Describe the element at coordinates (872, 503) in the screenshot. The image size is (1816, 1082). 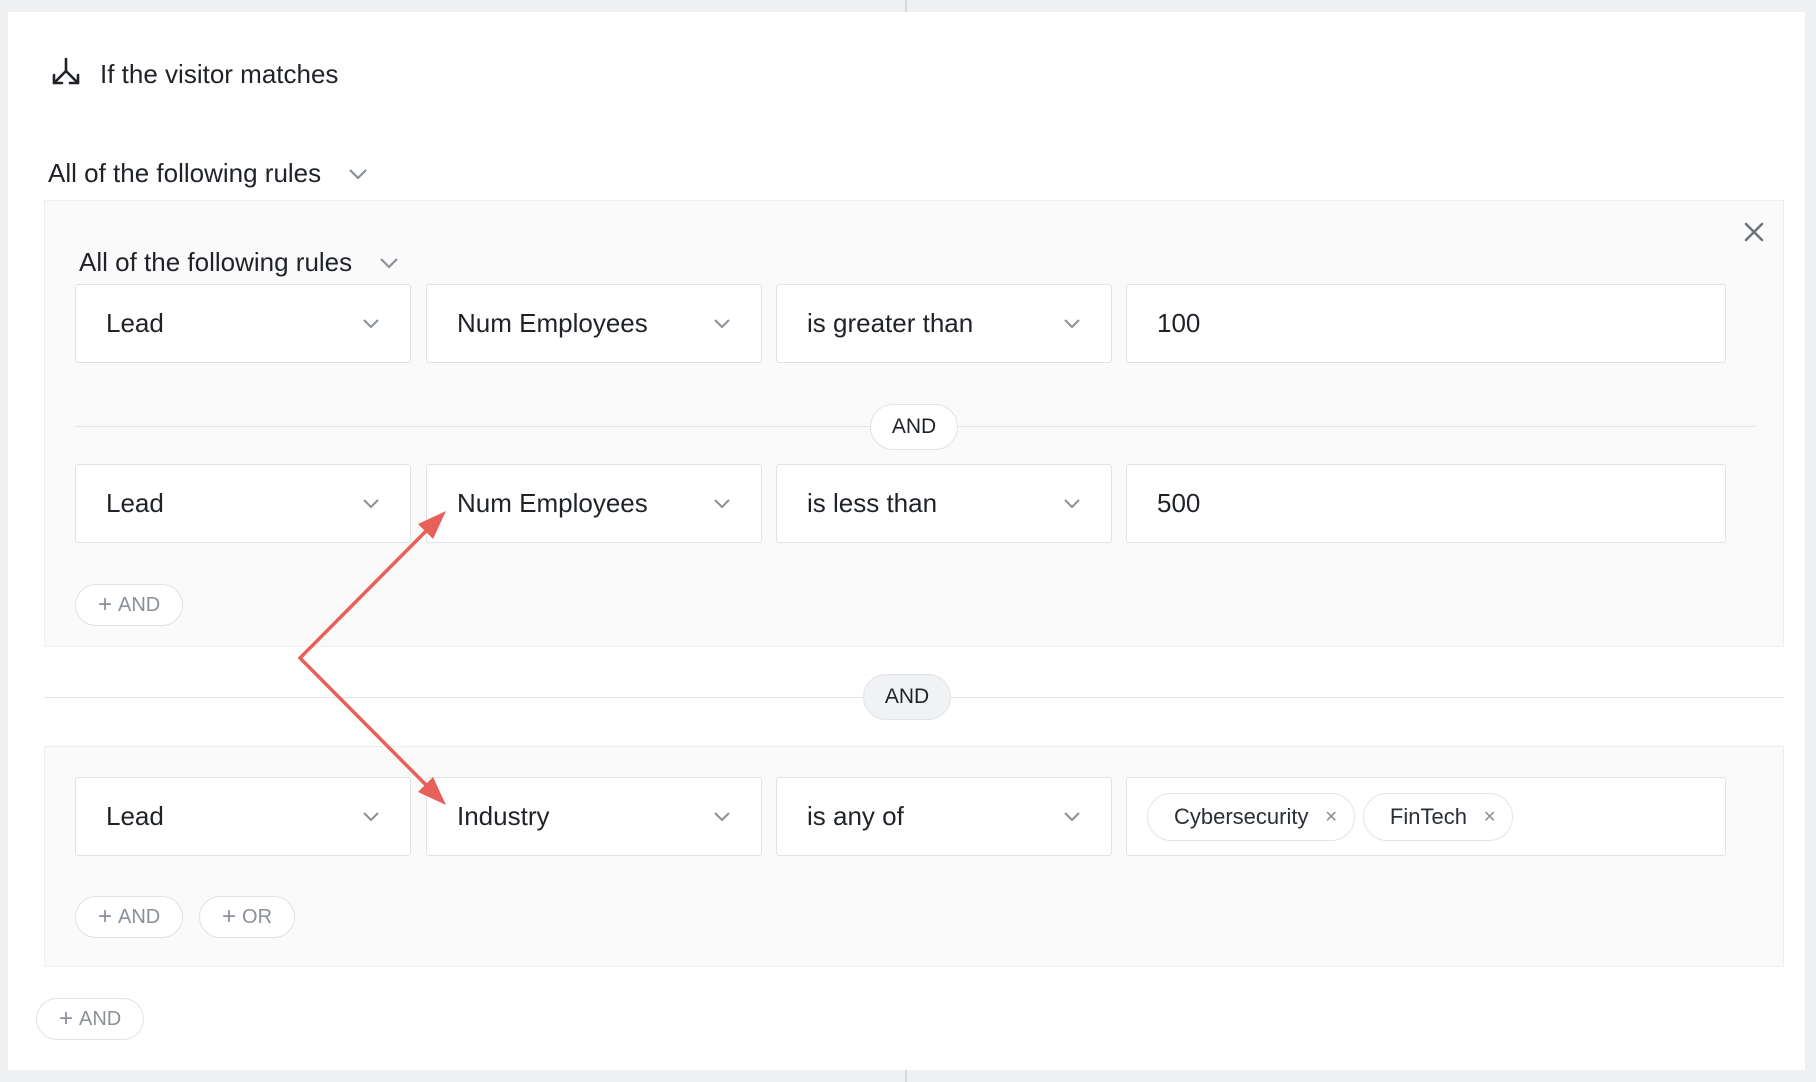
I see `operator-value: is less than` at that location.